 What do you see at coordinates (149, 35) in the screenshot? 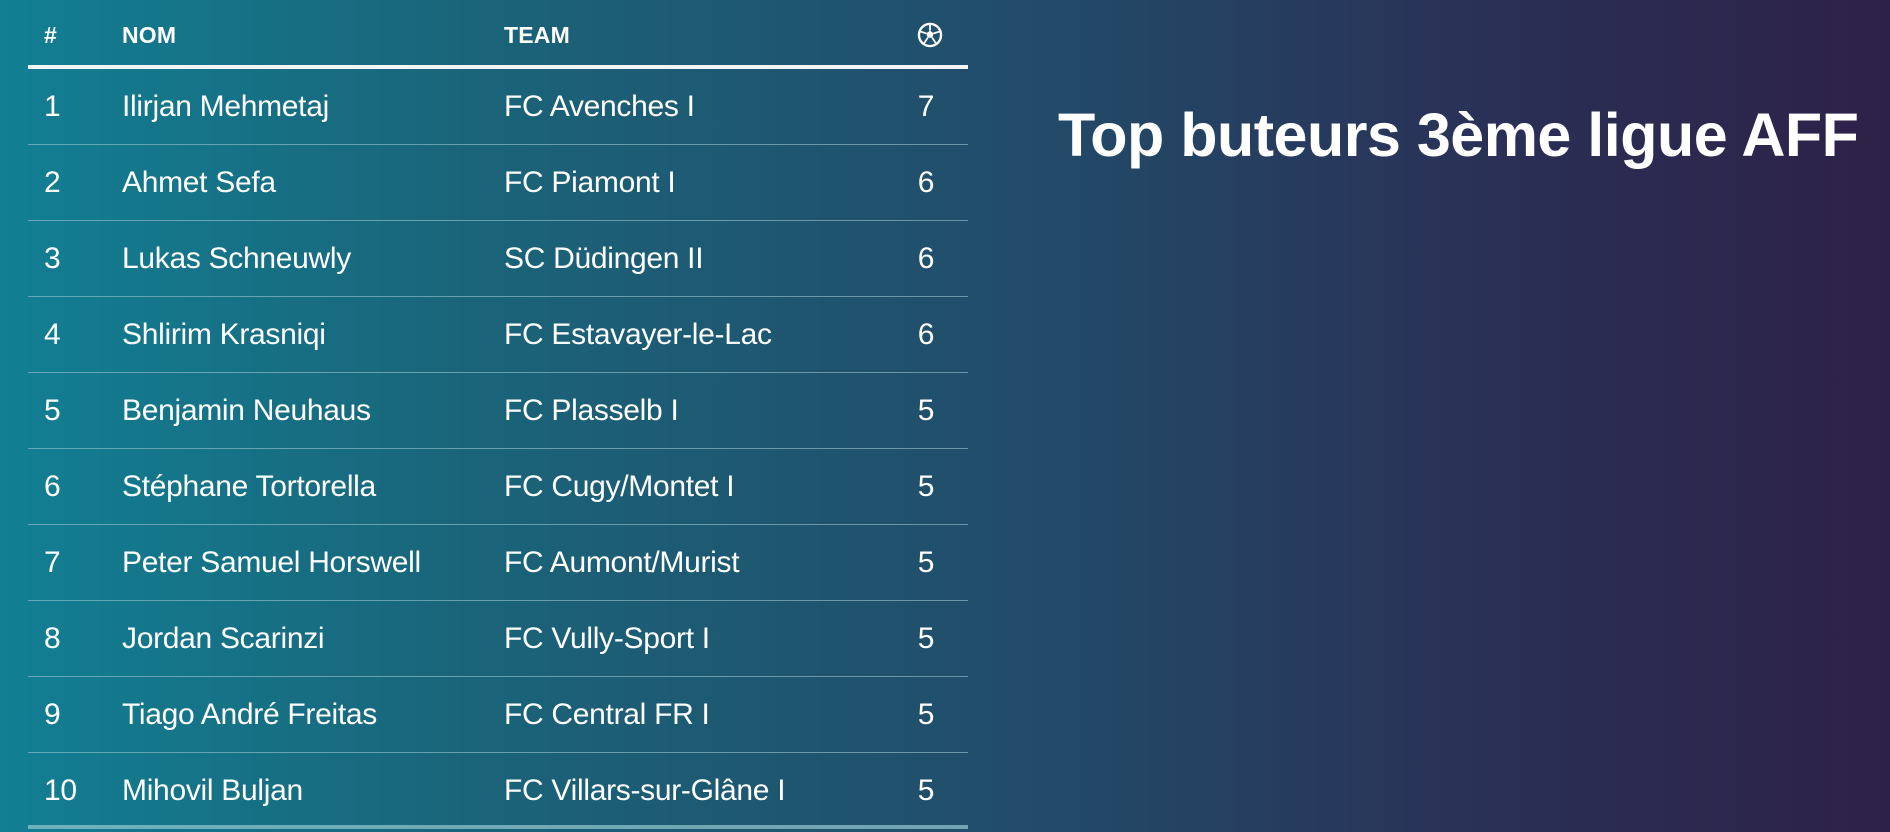
I see `header-name: NOM` at bounding box center [149, 35].